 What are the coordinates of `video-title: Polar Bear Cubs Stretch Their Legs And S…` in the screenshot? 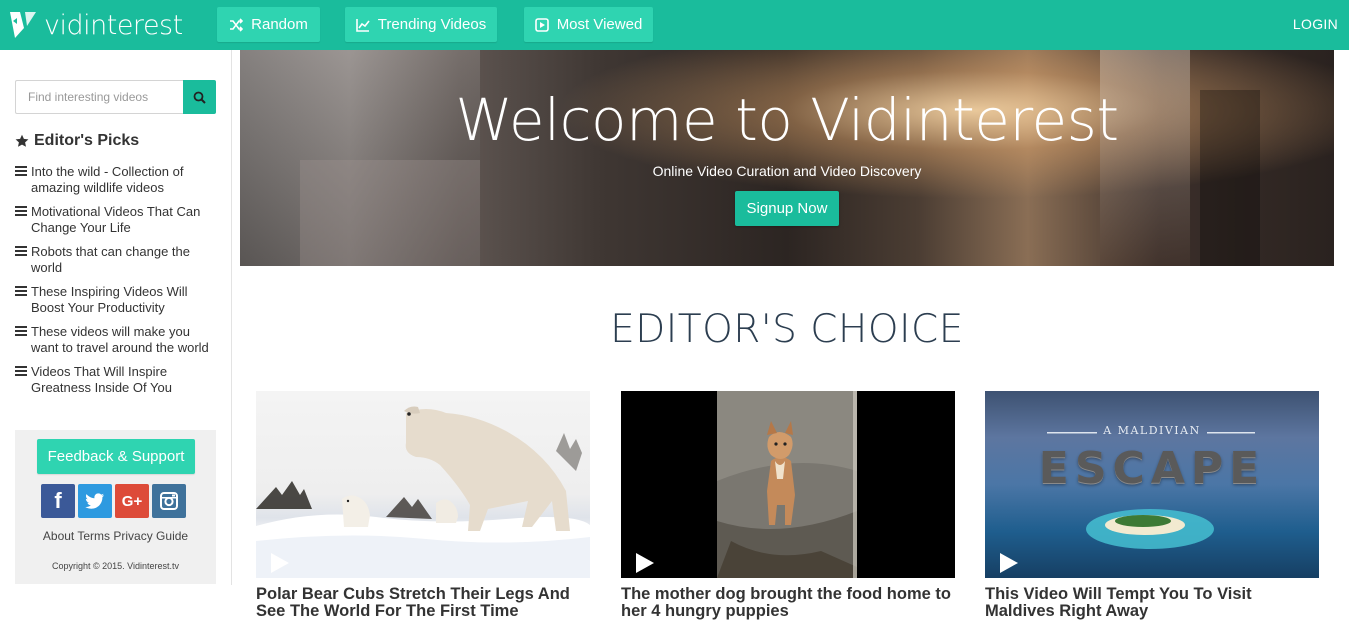 It's located at (423, 603).